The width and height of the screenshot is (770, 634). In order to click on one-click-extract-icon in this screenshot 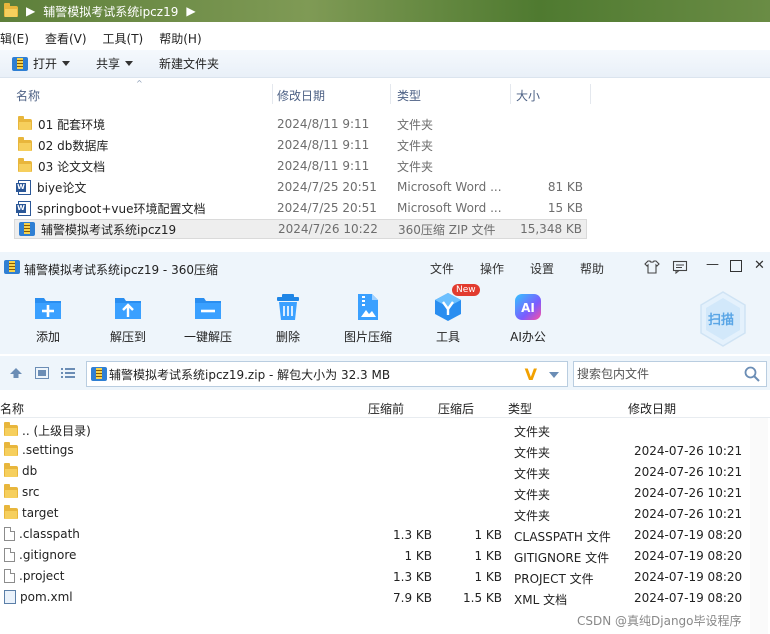, I will do `click(208, 307)`.